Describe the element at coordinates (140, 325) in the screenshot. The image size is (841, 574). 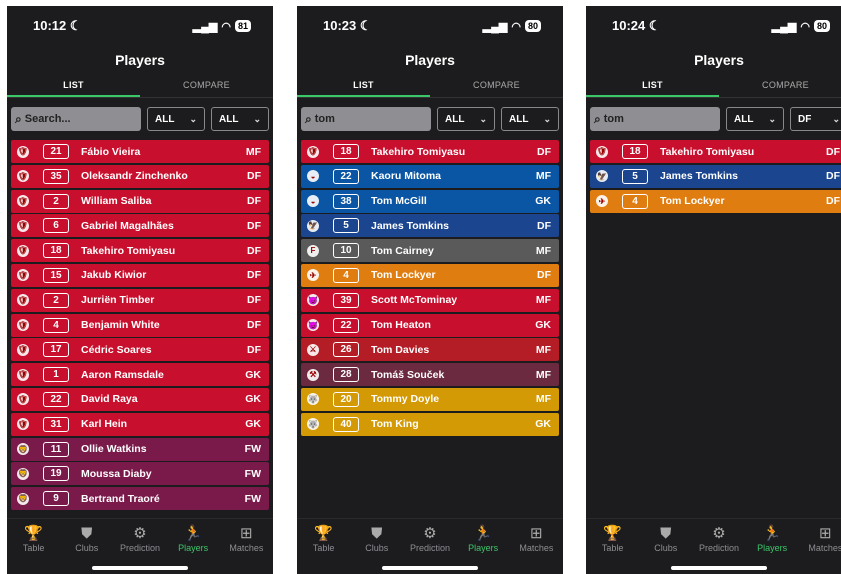
I see `player-row: 🛡 4 Benjamin White DF` at that location.